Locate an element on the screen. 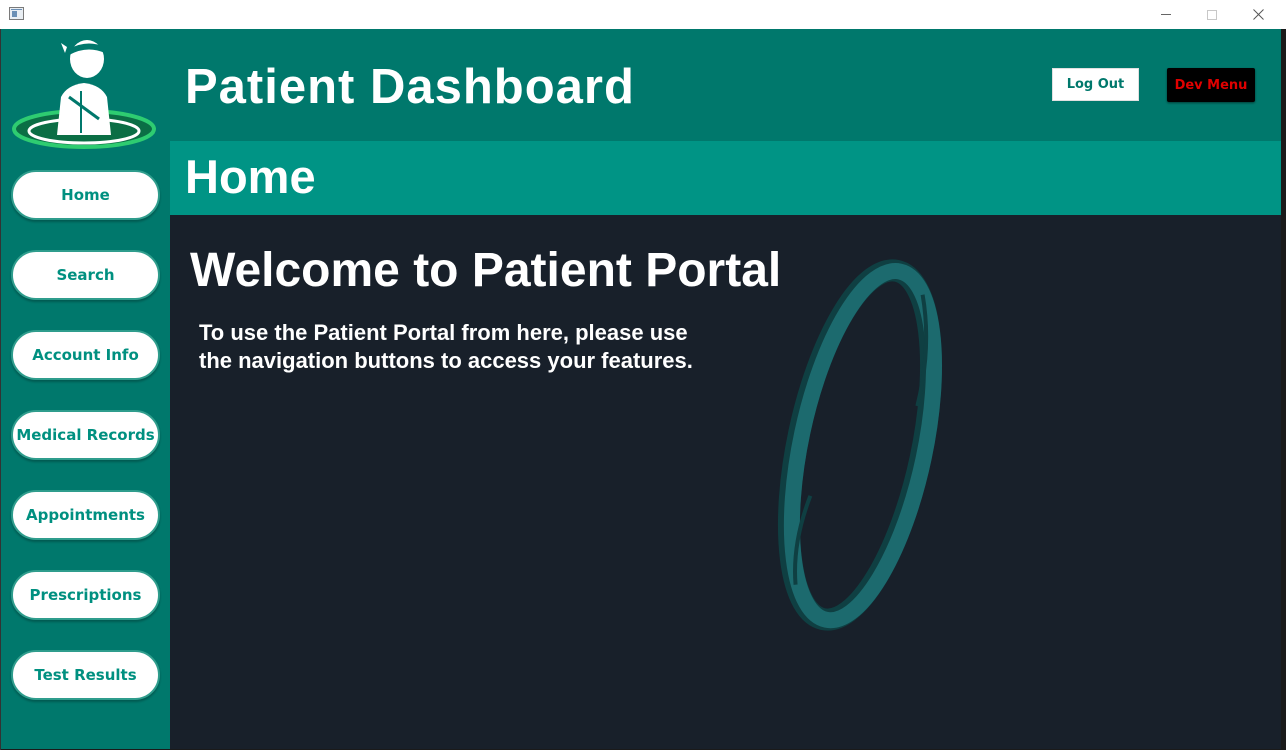 The height and width of the screenshot is (750, 1286). window-right-edge is located at coordinates (1283, 389).